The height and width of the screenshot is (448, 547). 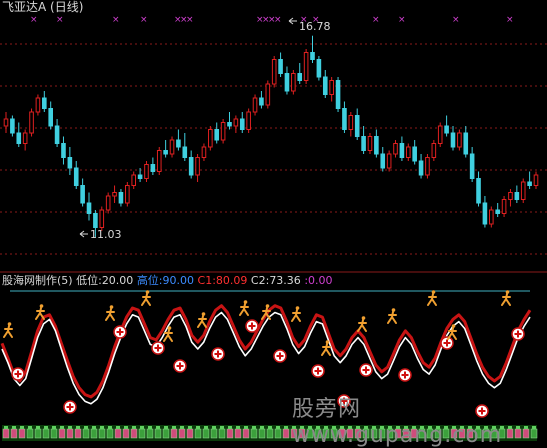 I want to click on extra-value: 0.00, so click(x=320, y=280).